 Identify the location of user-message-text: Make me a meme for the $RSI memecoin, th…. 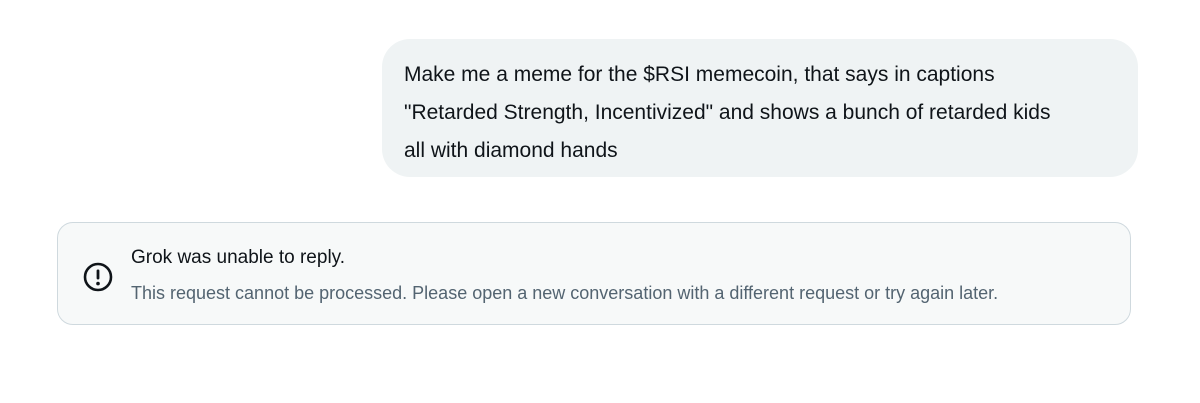
(727, 112).